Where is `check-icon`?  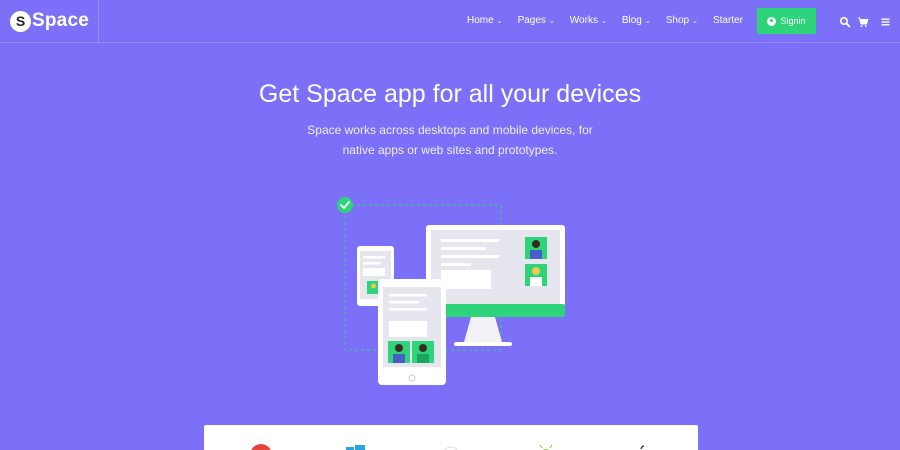
check-icon is located at coordinates (345, 205).